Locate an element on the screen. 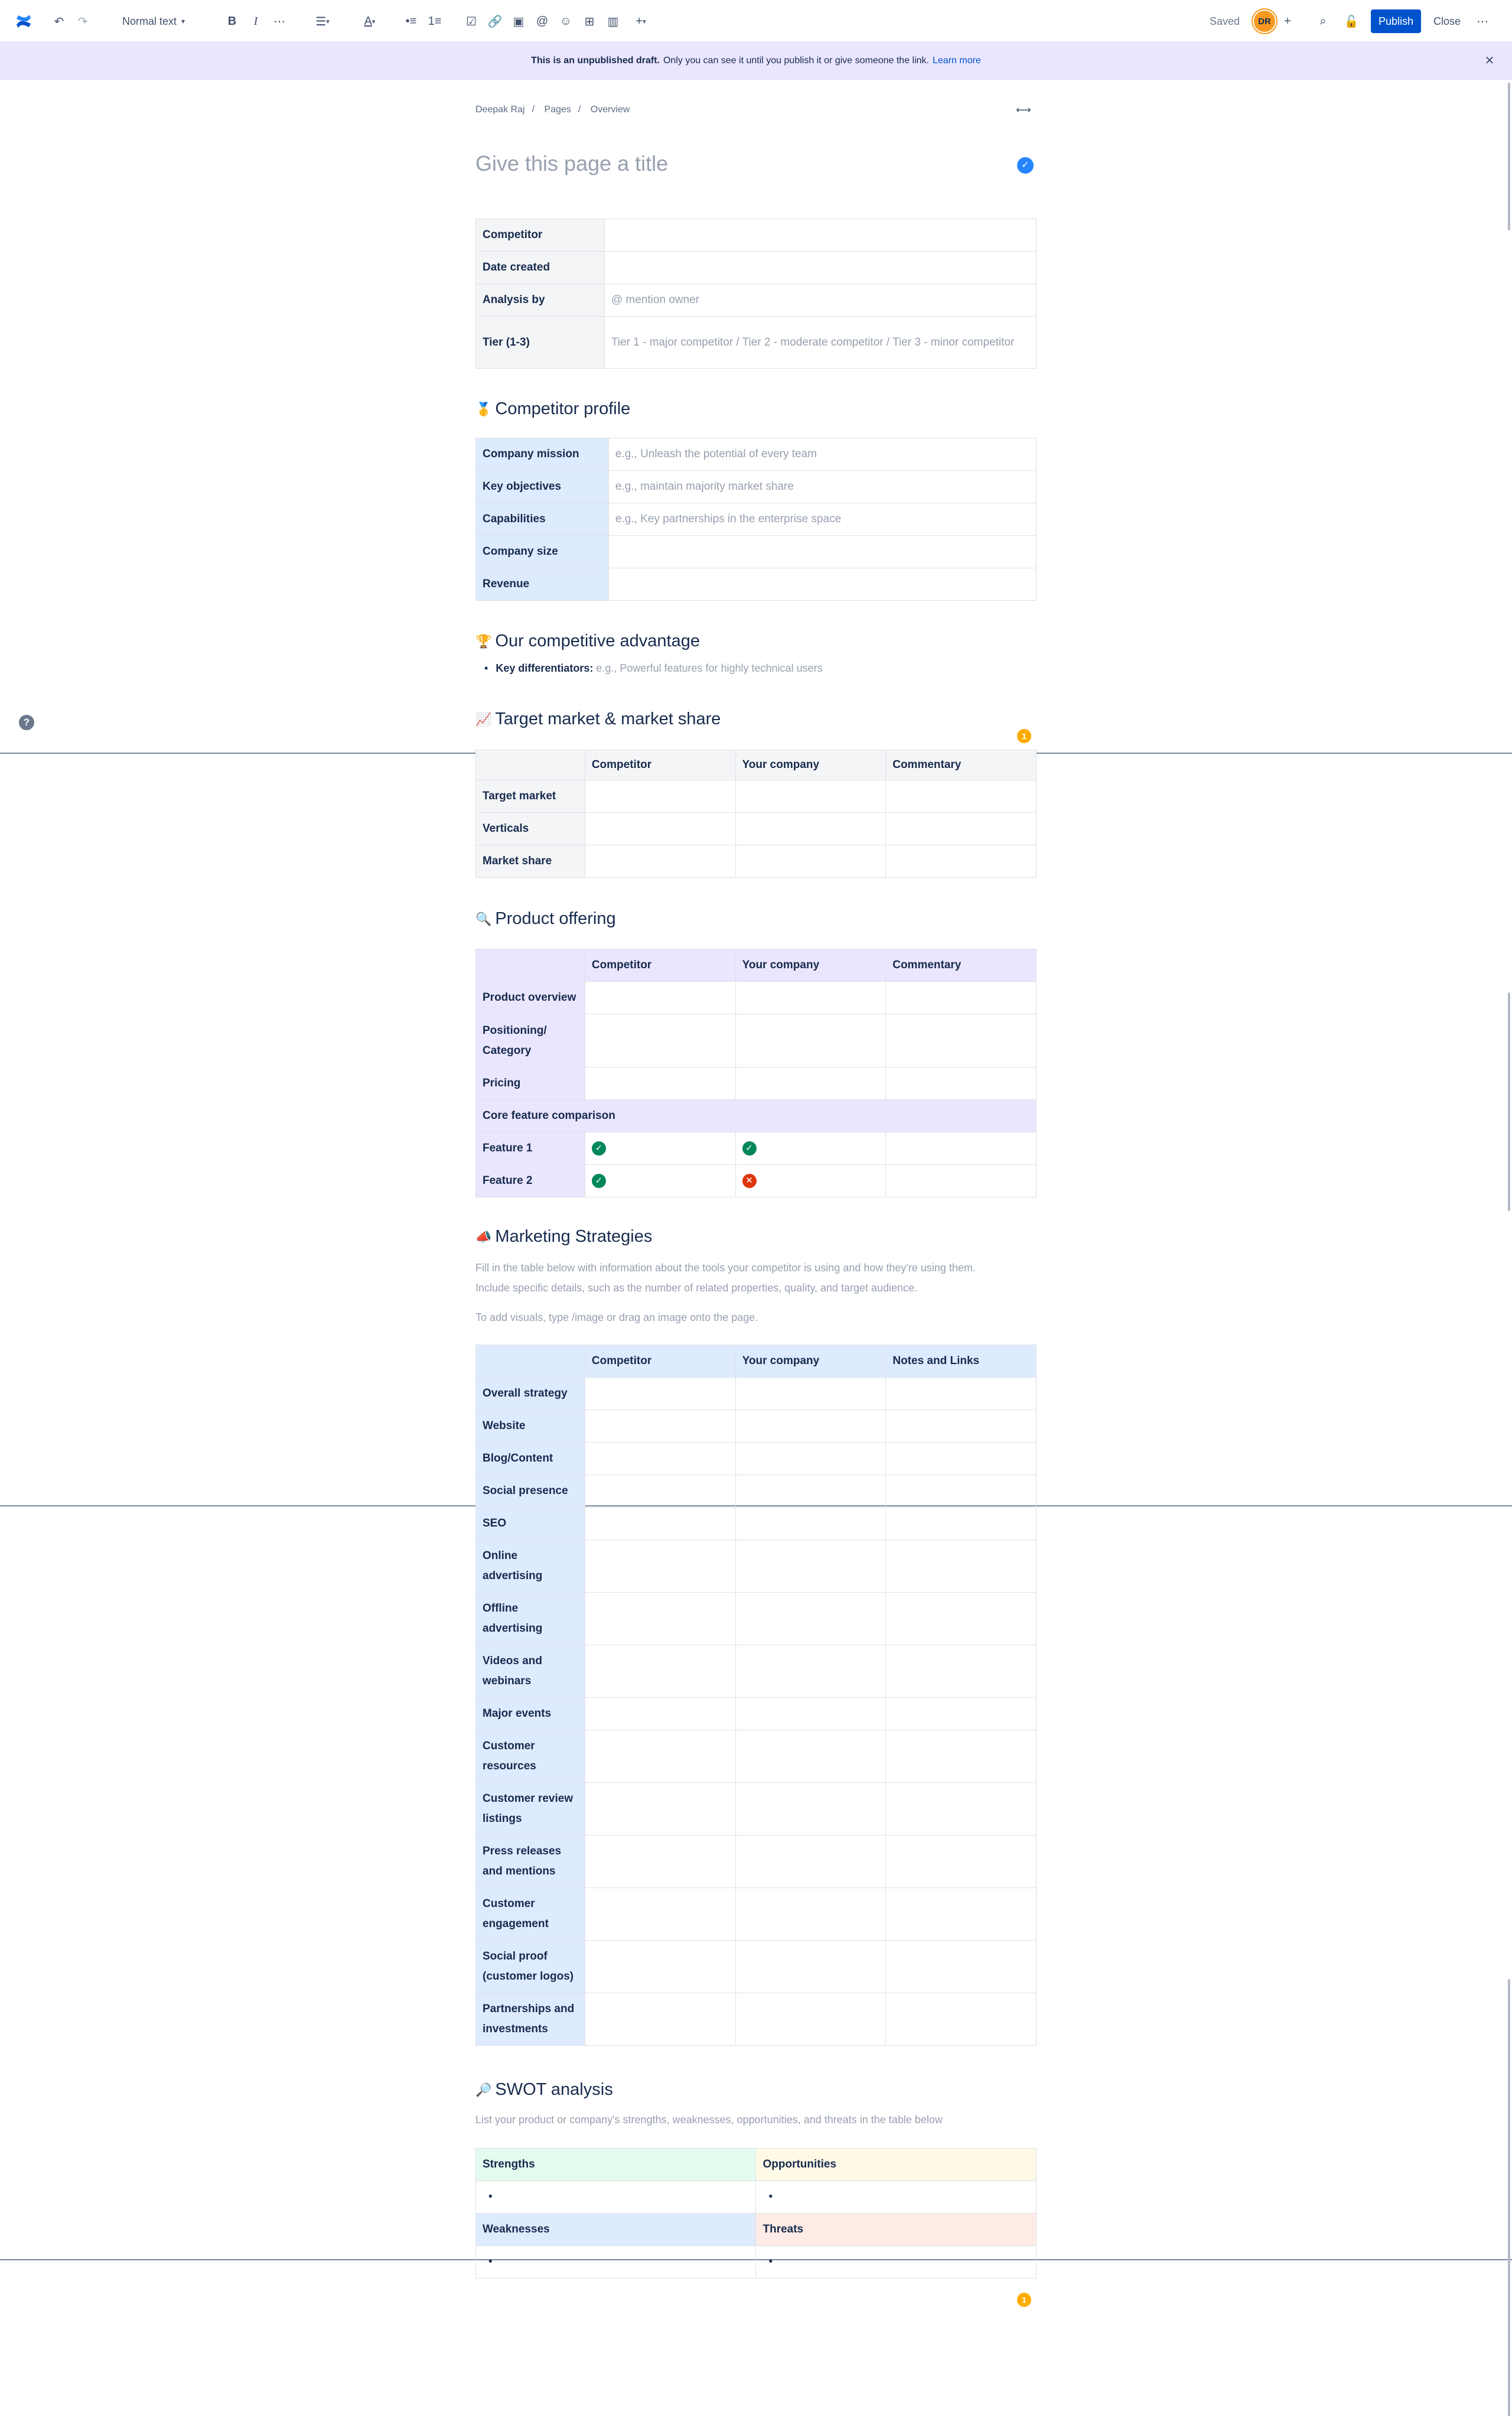  avatar: DR is located at coordinates (1264, 21).